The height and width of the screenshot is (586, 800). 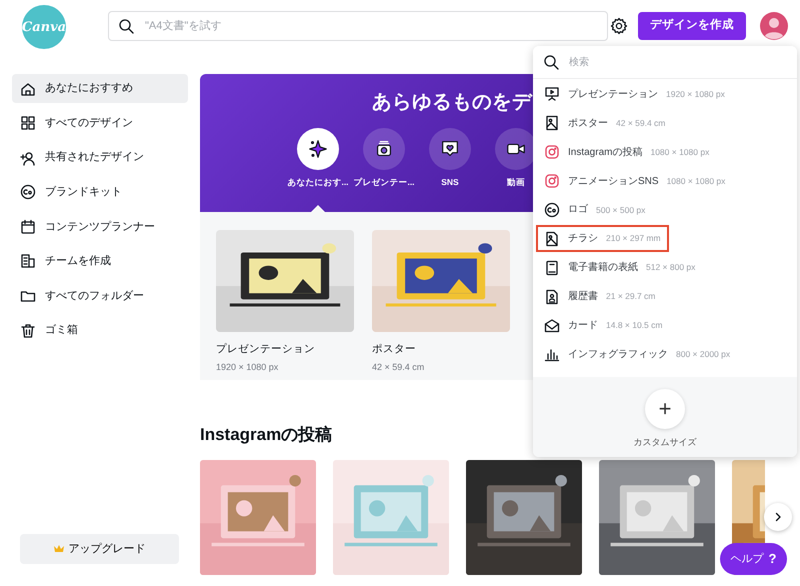 I want to click on template-size: 1920 × 1080 px, so click(x=248, y=367).